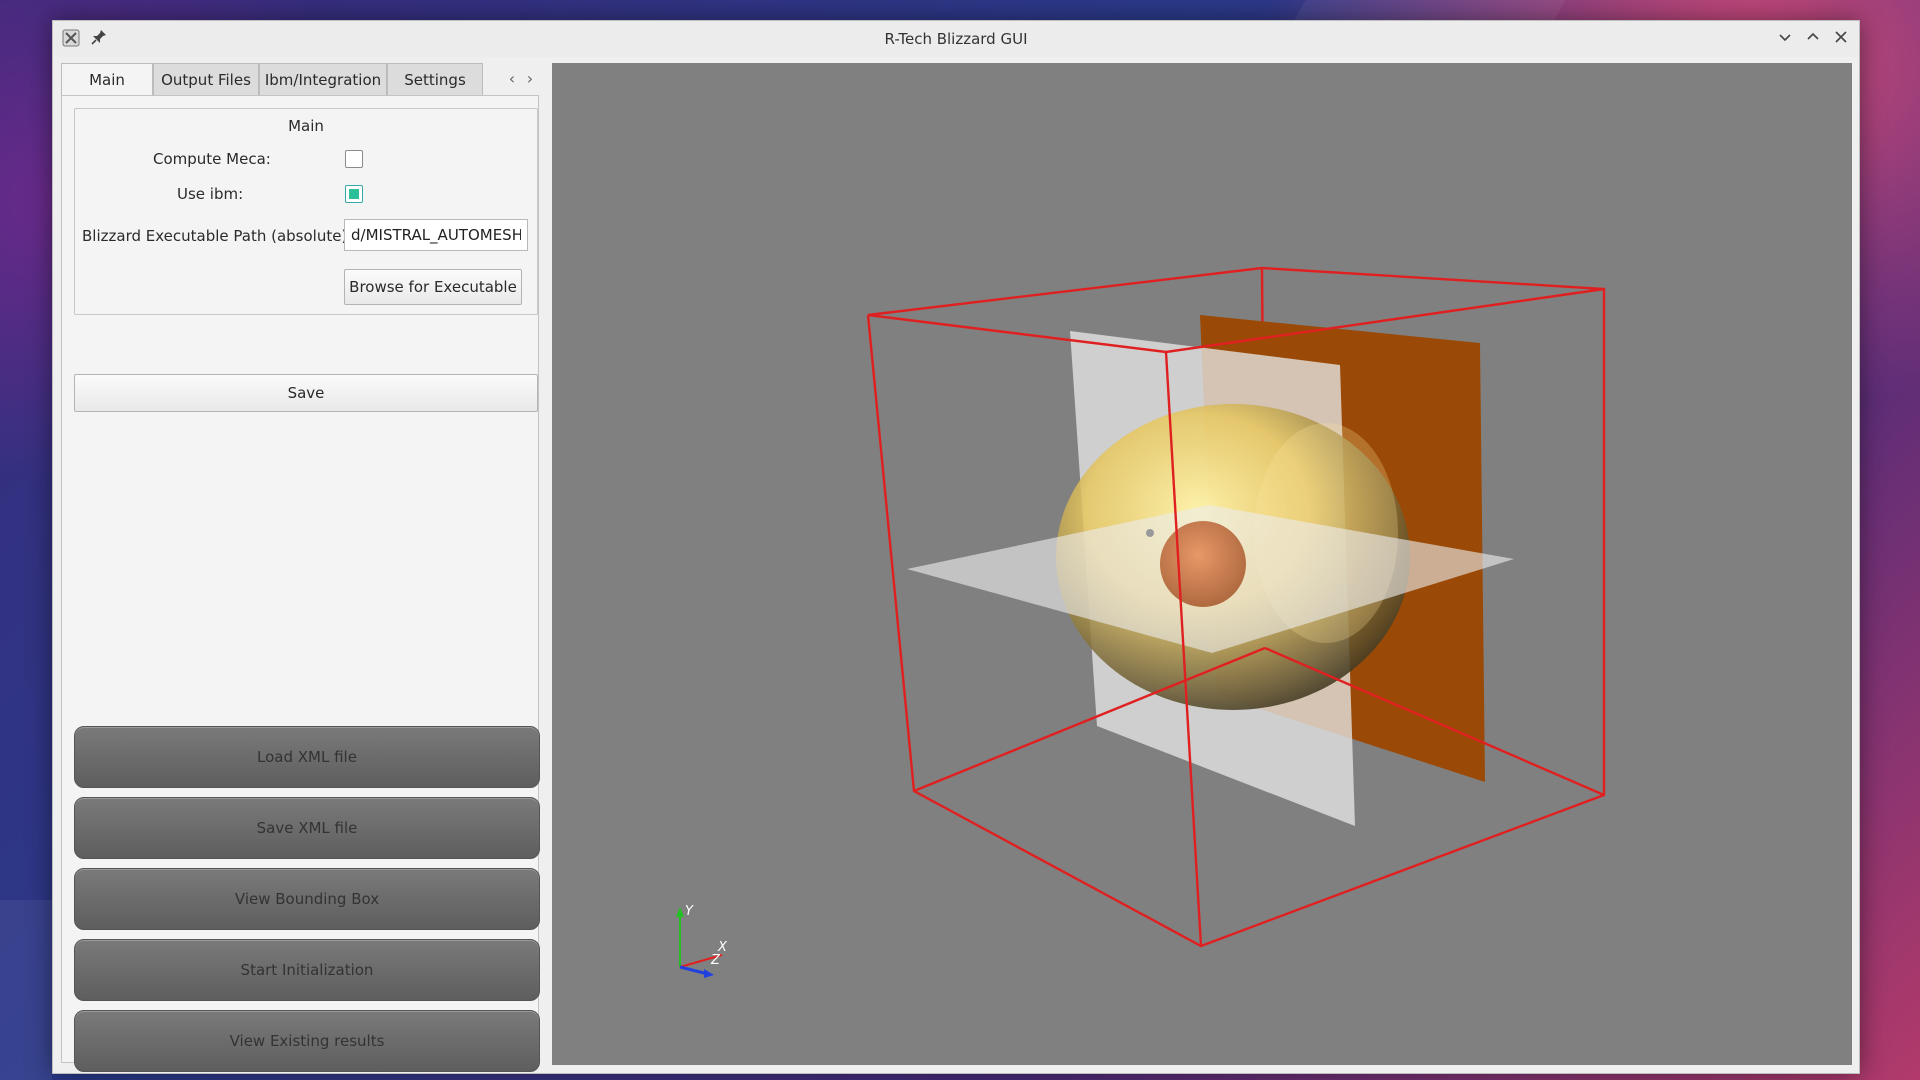 The height and width of the screenshot is (1080, 1920). Describe the element at coordinates (307, 1041) in the screenshot. I see `view-existing-results-button: View Existing results` at that location.